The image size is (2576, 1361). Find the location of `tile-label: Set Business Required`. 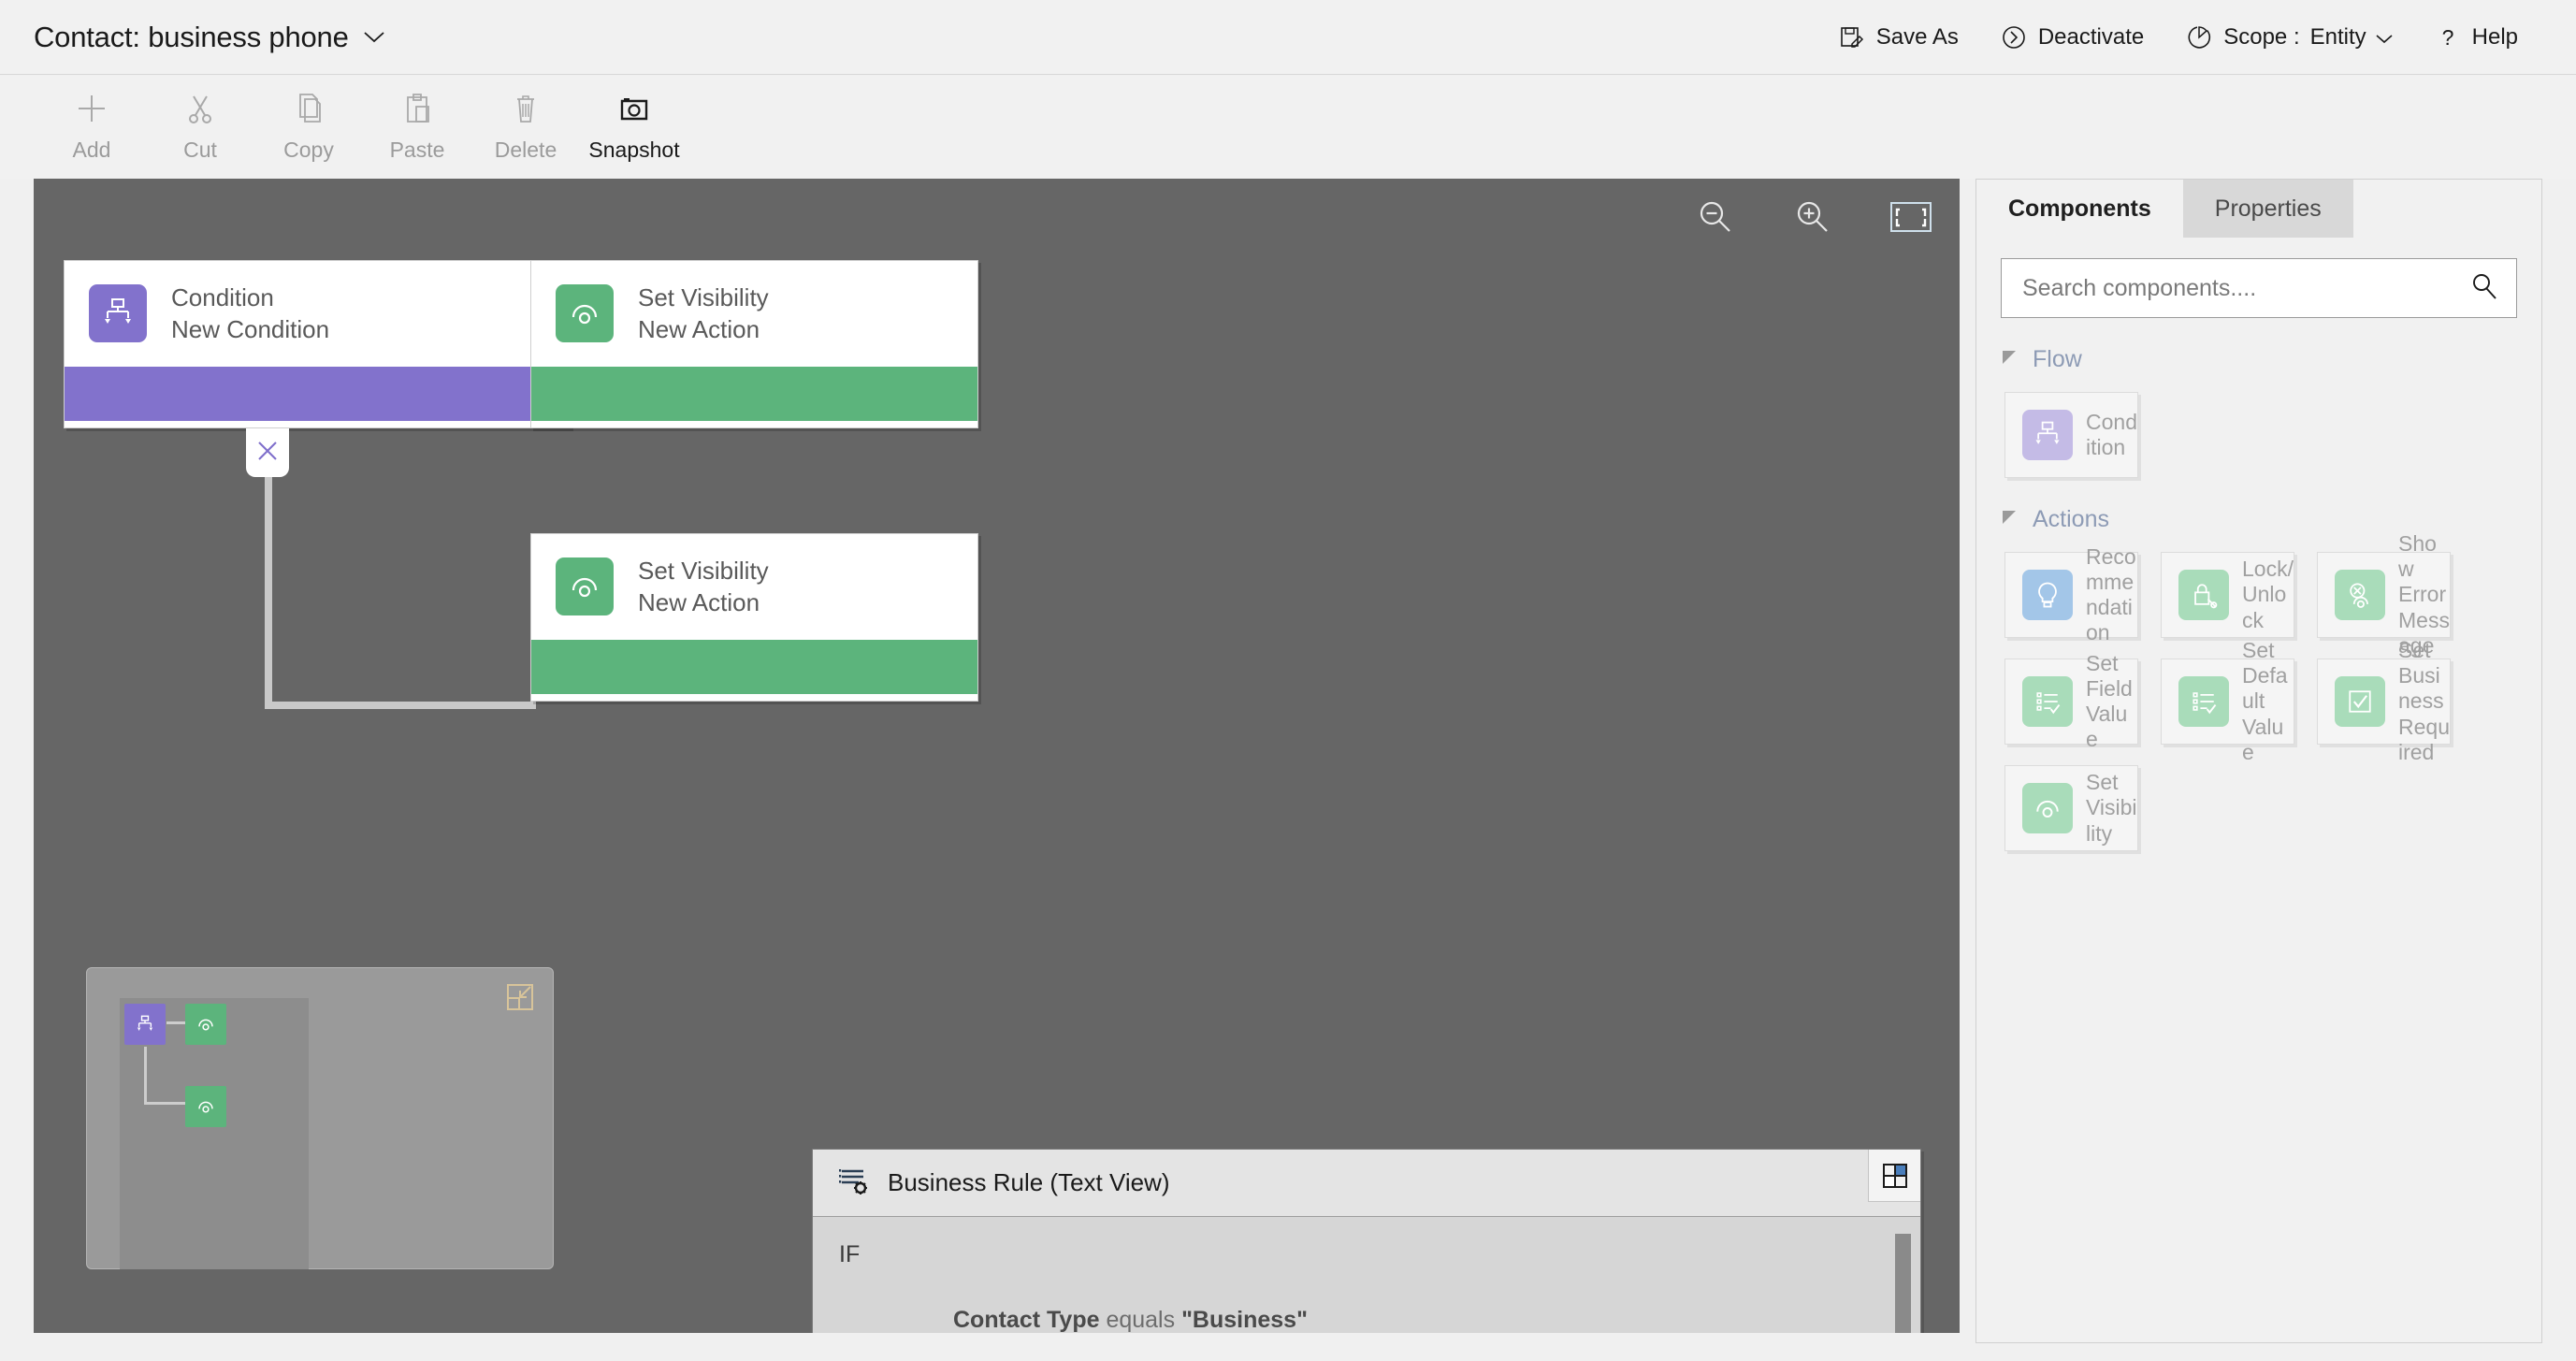

tile-label: Set Business Required is located at coordinates (2424, 701).